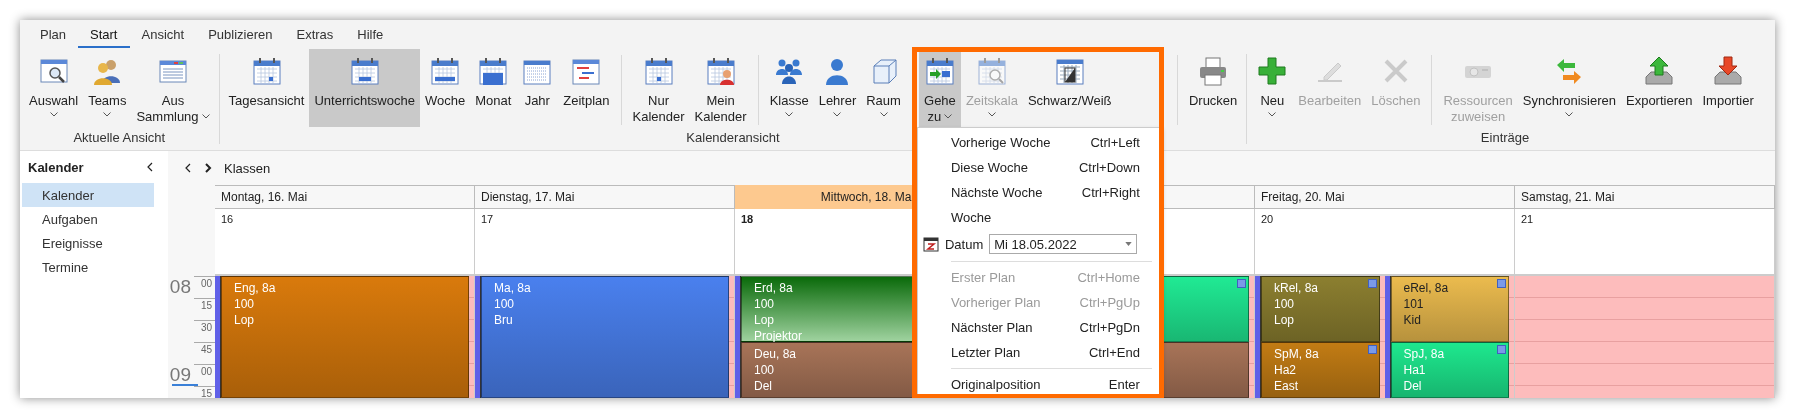 Image resolution: width=1798 pixels, height=418 pixels. I want to click on ribbon-button: Nur Kalender, so click(658, 88).